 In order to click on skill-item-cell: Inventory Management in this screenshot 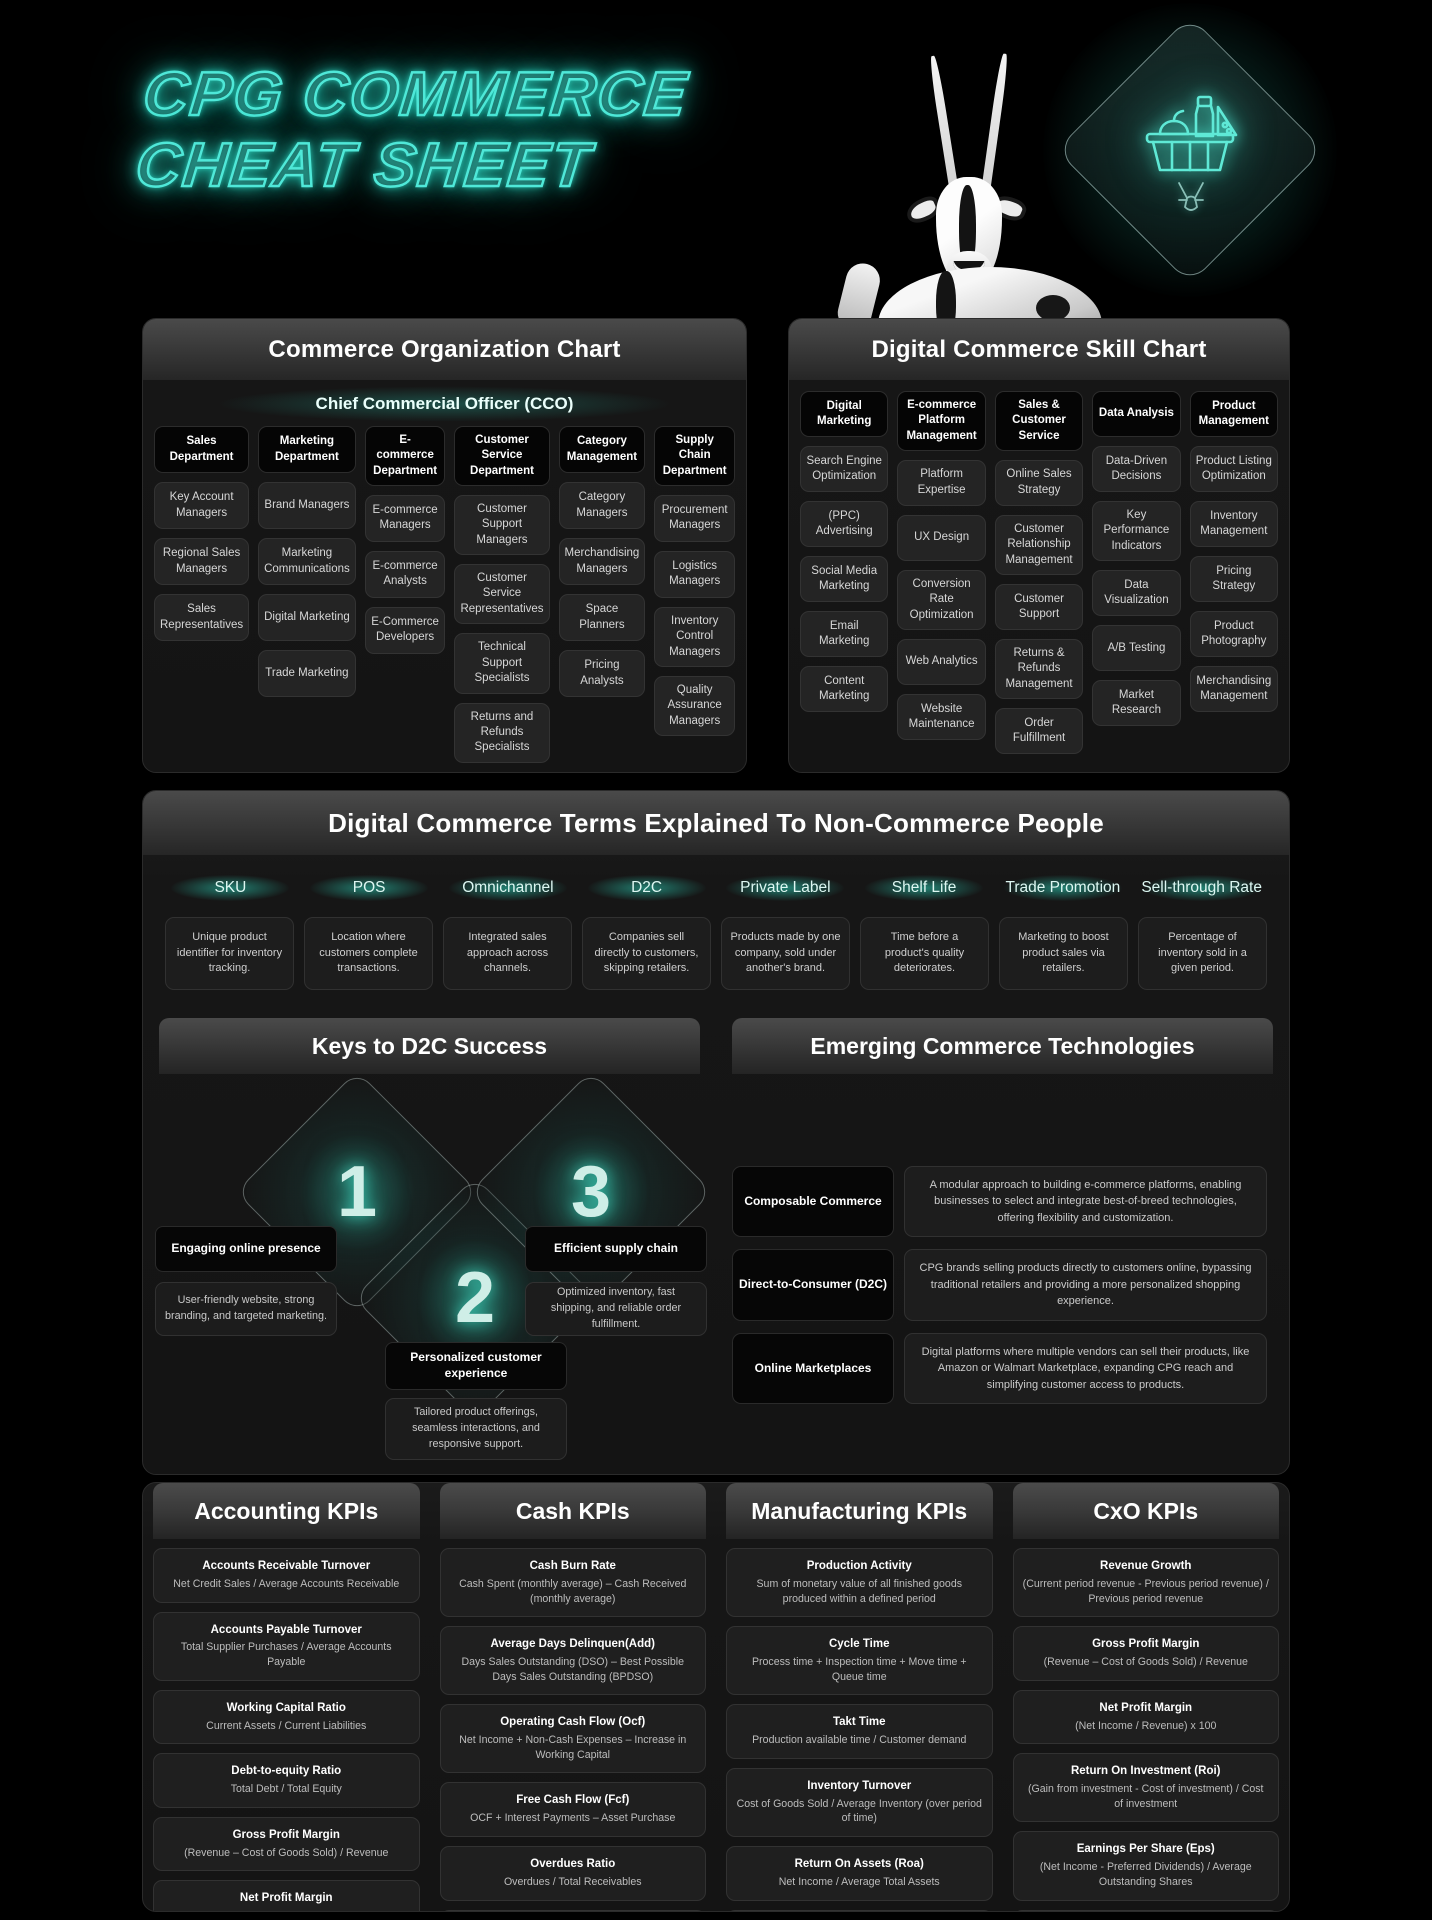, I will do `click(1234, 524)`.